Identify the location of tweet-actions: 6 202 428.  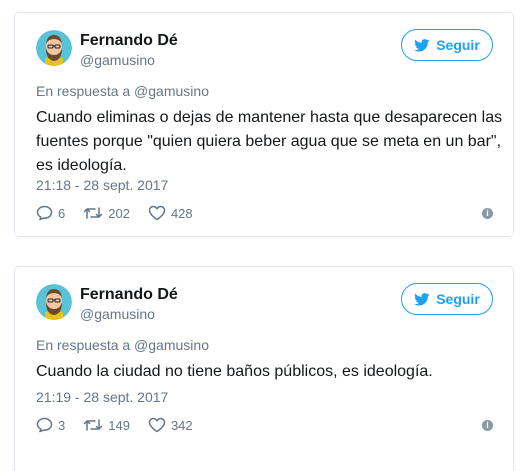
(123, 213).